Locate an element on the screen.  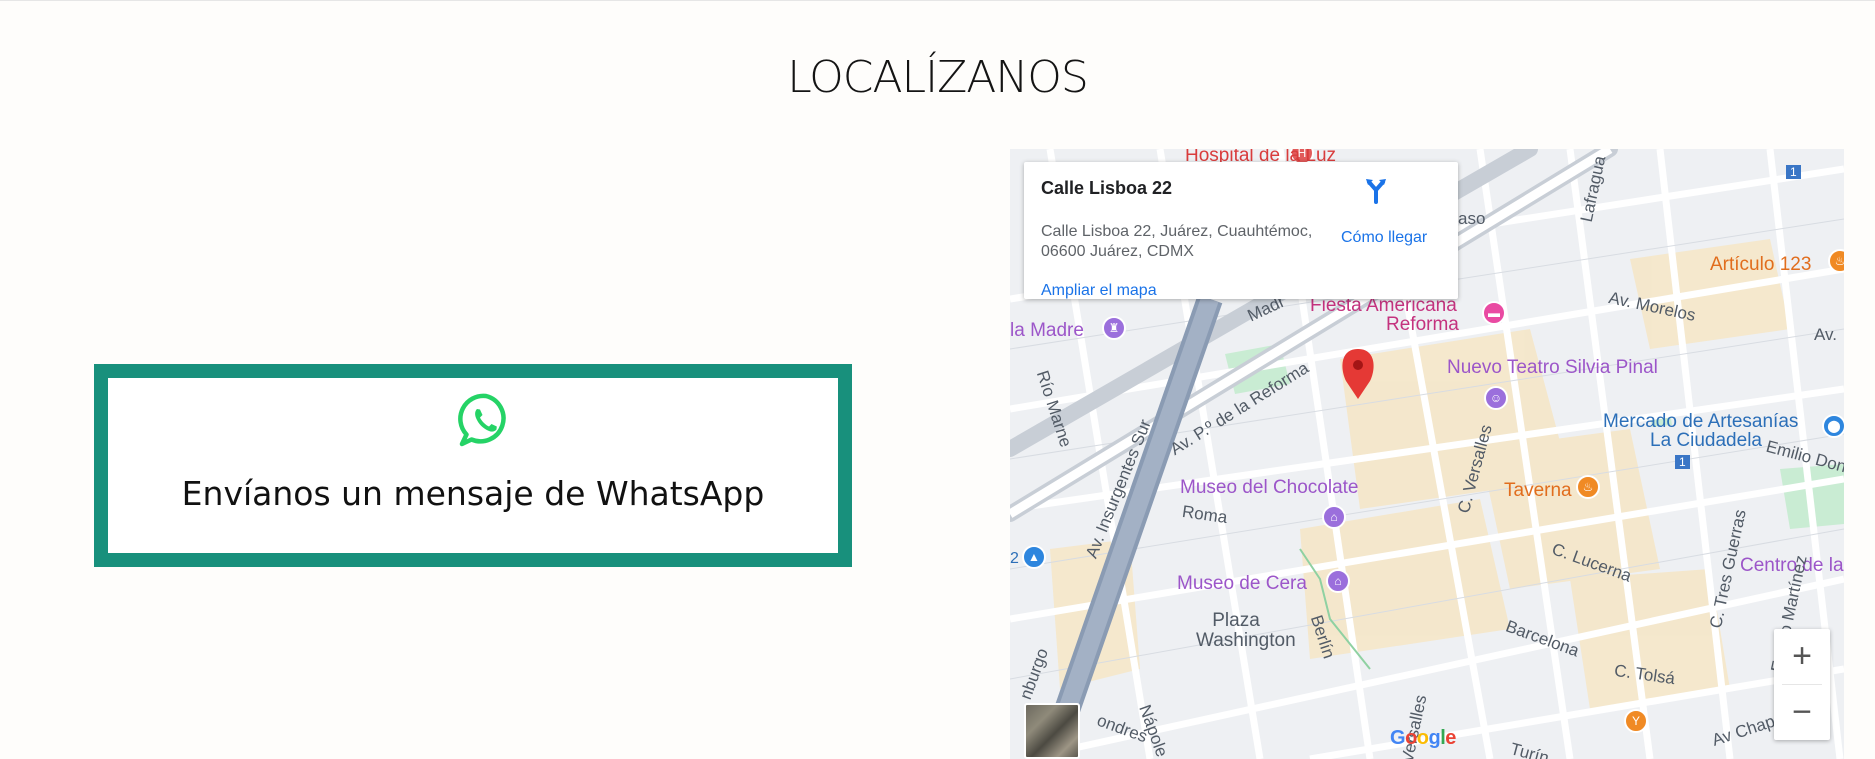
google-logo: Google is located at coordinates (1423, 738).